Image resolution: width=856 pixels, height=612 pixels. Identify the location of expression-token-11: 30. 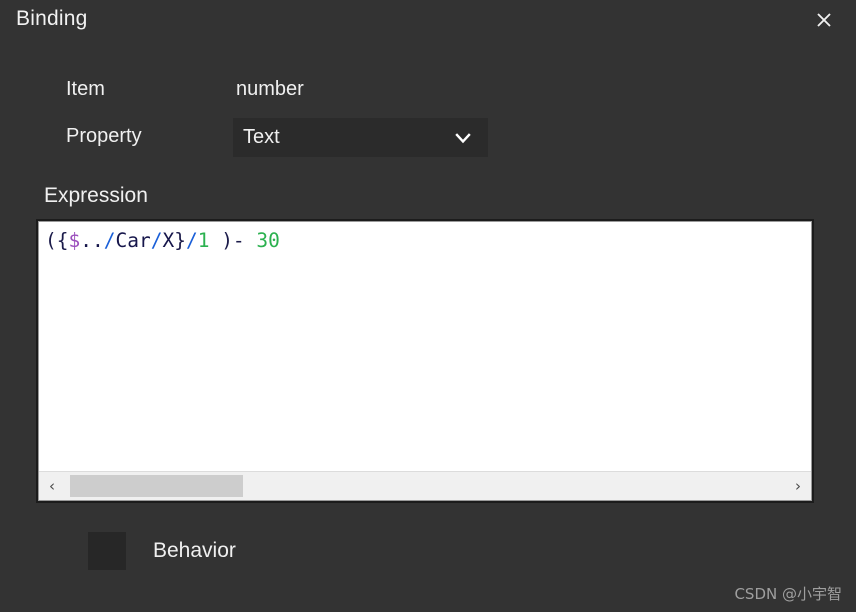
(268, 240).